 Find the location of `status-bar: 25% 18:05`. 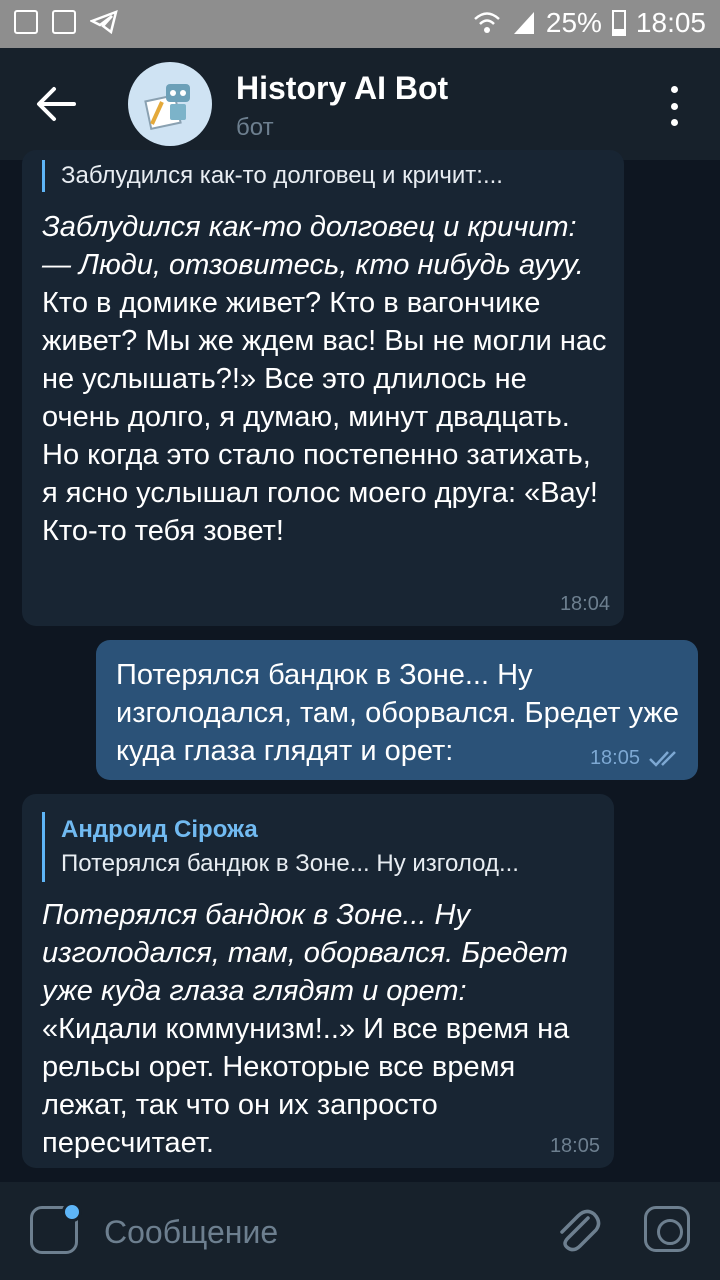

status-bar: 25% 18:05 is located at coordinates (360, 24).